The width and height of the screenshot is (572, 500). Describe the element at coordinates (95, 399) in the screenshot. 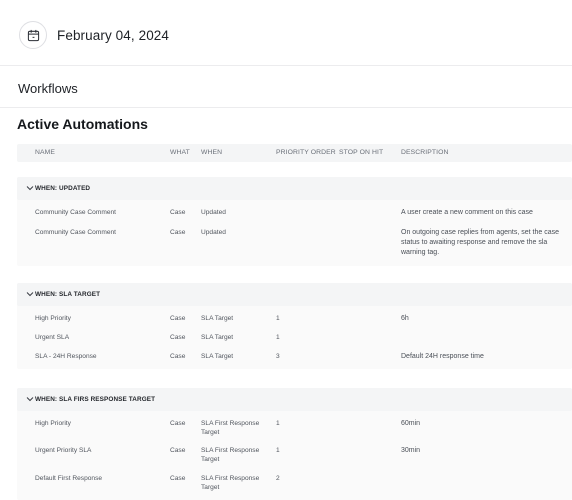

I see `group-label: WHEN: SLA FIRS RESPONSE TARGET` at that location.